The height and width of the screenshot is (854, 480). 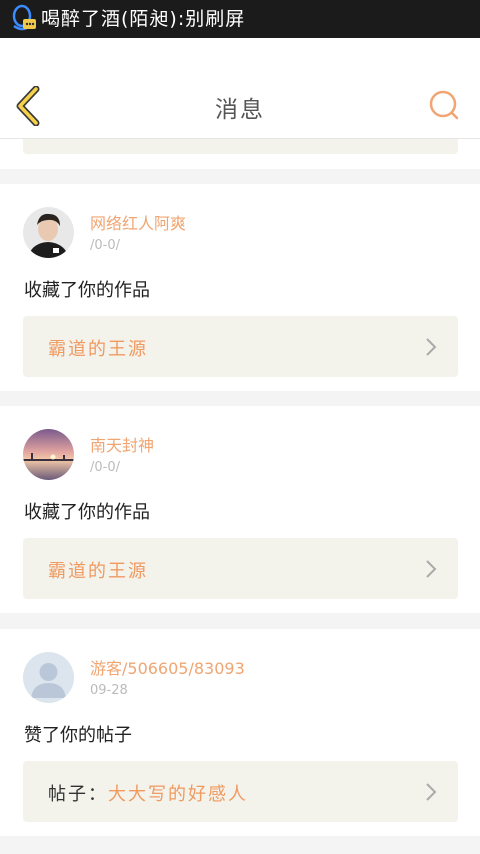 What do you see at coordinates (444, 106) in the screenshot?
I see `search-icon` at bounding box center [444, 106].